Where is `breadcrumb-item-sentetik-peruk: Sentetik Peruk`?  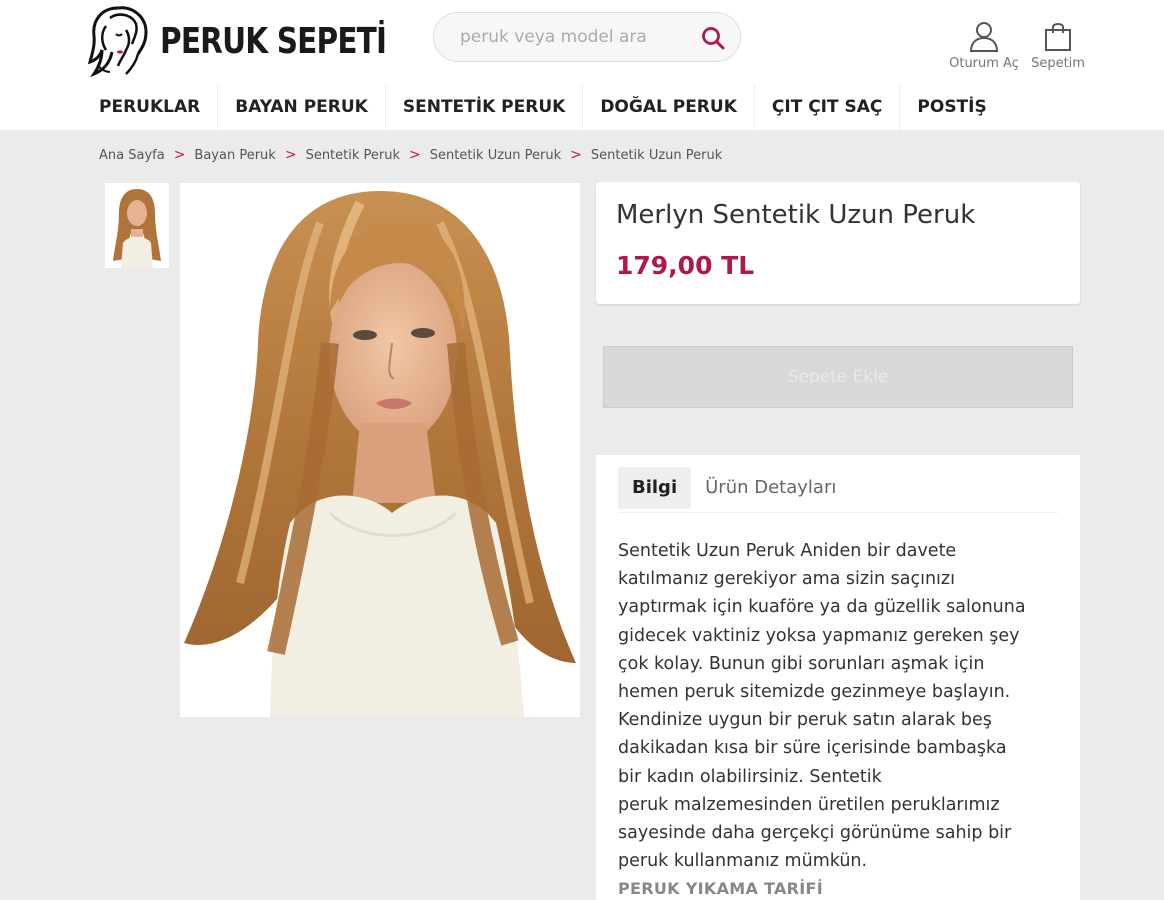 breadcrumb-item-sentetik-peruk: Sentetik Peruk is located at coordinates (353, 155).